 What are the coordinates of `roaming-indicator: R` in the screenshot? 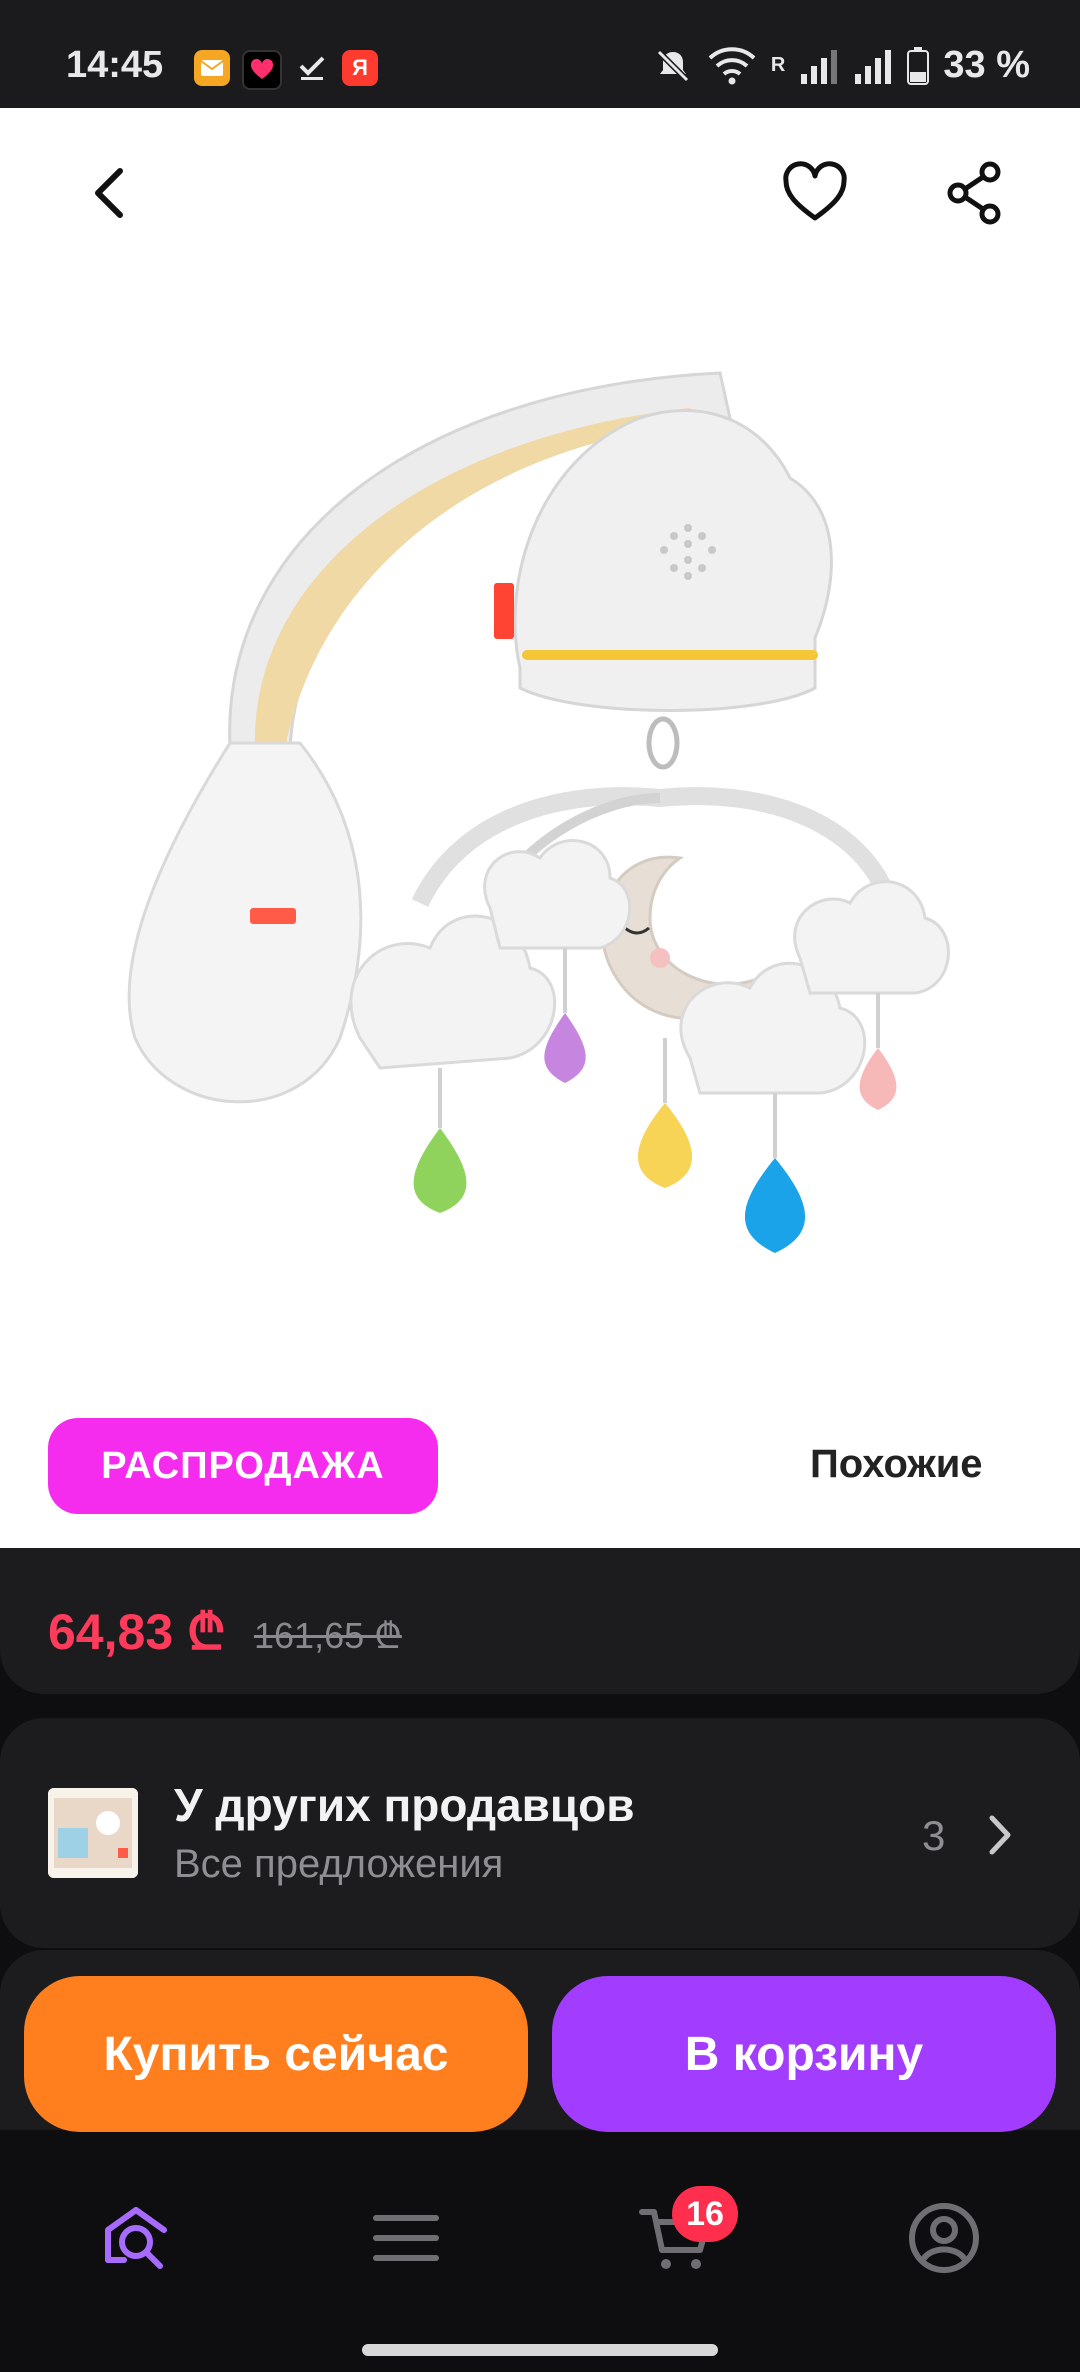 It's located at (778, 65).